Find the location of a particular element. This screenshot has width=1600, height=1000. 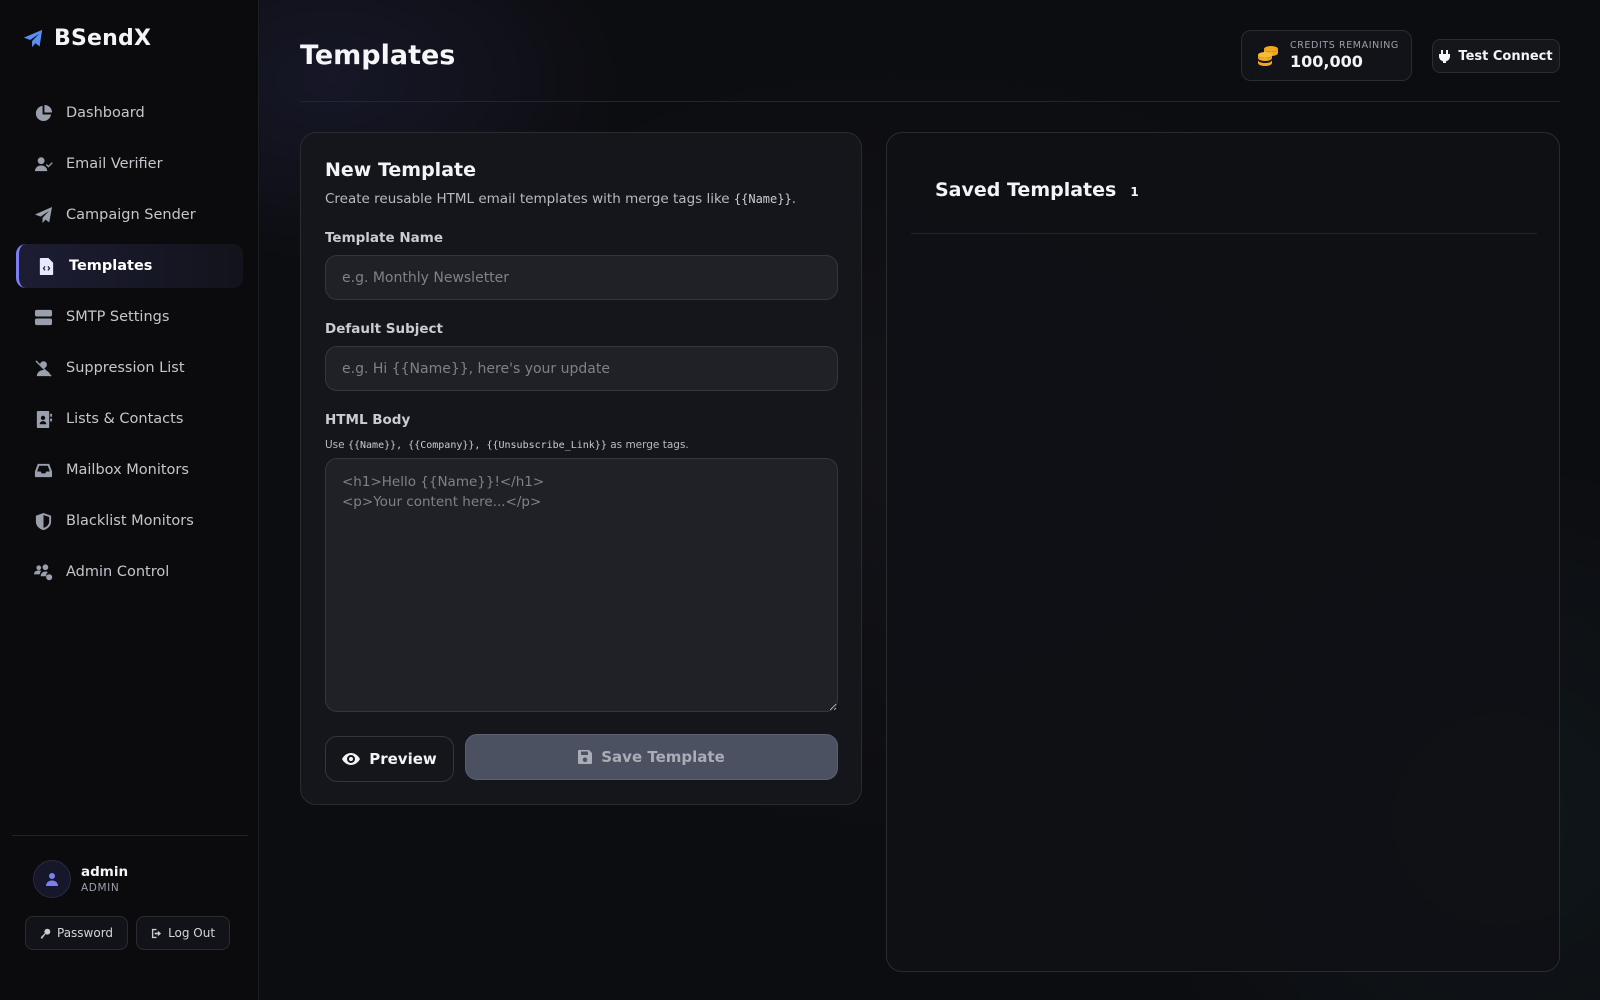

sidebar-item-dashboard: Dashboard is located at coordinates (129, 113).